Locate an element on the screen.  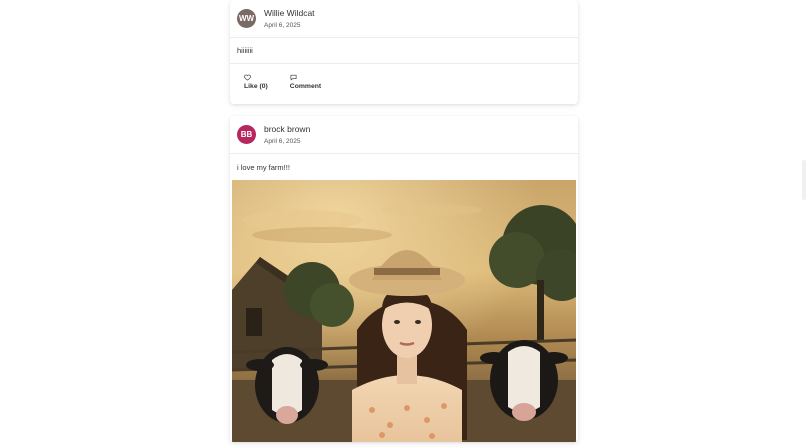
like-button: Like (0) is located at coordinates (256, 83).